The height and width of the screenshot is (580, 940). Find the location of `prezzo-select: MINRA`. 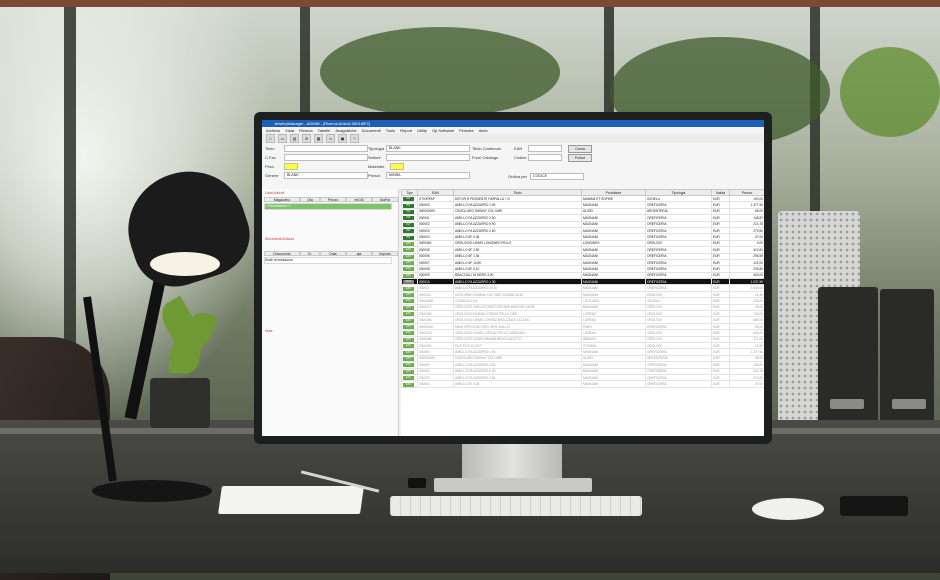

prezzo-select: MINRA is located at coordinates (428, 175).